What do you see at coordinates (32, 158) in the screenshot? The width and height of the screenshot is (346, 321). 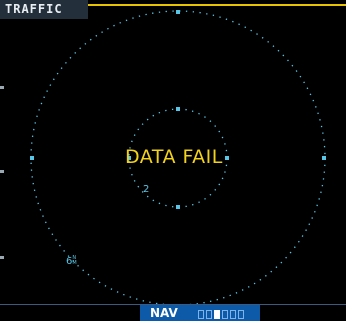 I see `outer-ring-marker-left` at bounding box center [32, 158].